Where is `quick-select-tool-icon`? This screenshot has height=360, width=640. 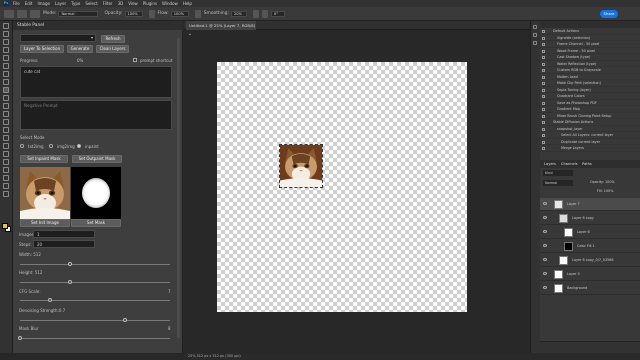 quick-select-tool-icon is located at coordinates (6, 50).